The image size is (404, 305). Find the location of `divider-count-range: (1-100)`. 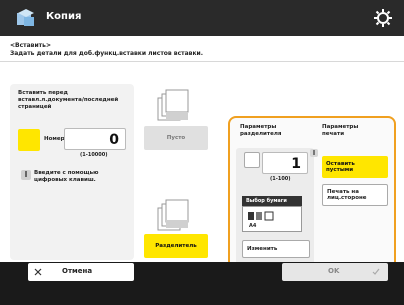

divider-count-range: (1-100) is located at coordinates (280, 179).